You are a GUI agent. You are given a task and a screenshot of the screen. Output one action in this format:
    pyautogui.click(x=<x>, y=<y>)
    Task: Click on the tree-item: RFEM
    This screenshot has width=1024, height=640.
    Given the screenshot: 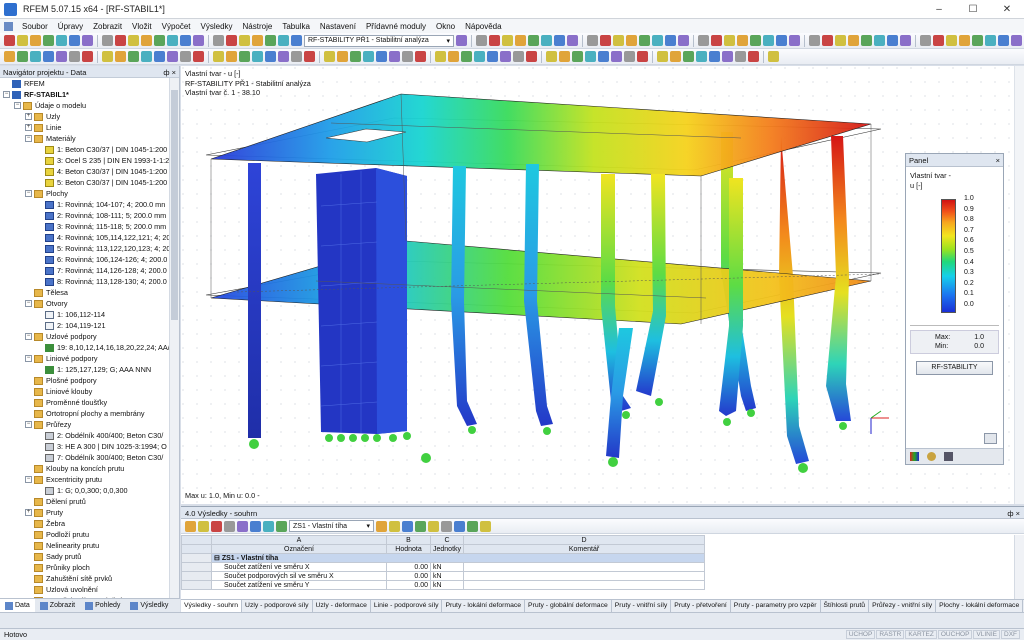 What is the action you would take?
    pyautogui.click(x=84, y=83)
    